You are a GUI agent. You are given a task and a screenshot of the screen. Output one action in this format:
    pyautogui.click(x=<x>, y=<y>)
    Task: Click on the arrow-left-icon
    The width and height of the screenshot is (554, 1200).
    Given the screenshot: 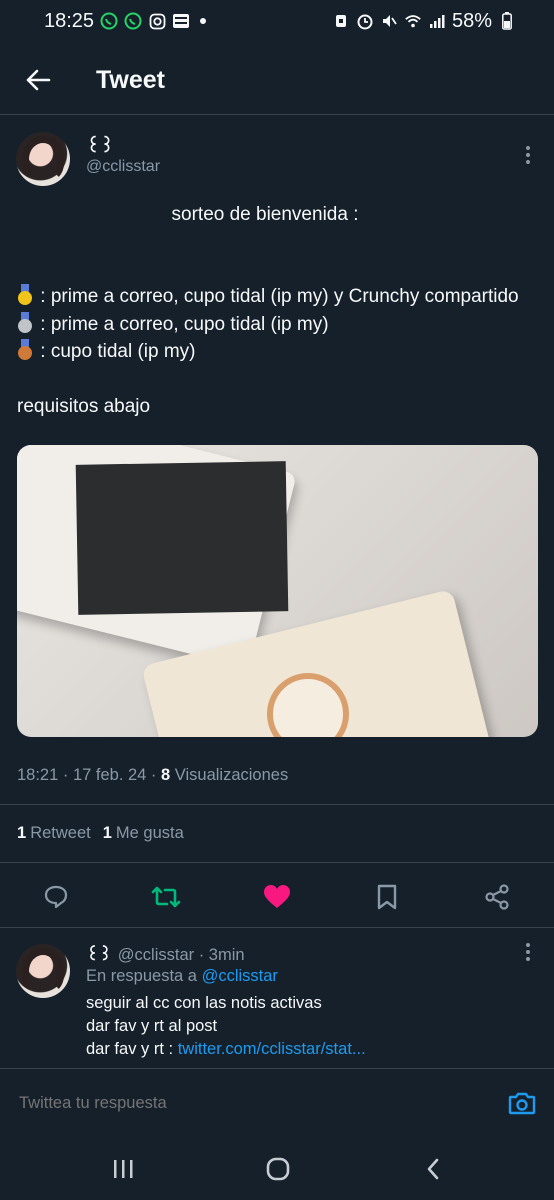 What is the action you would take?
    pyautogui.click(x=38, y=80)
    